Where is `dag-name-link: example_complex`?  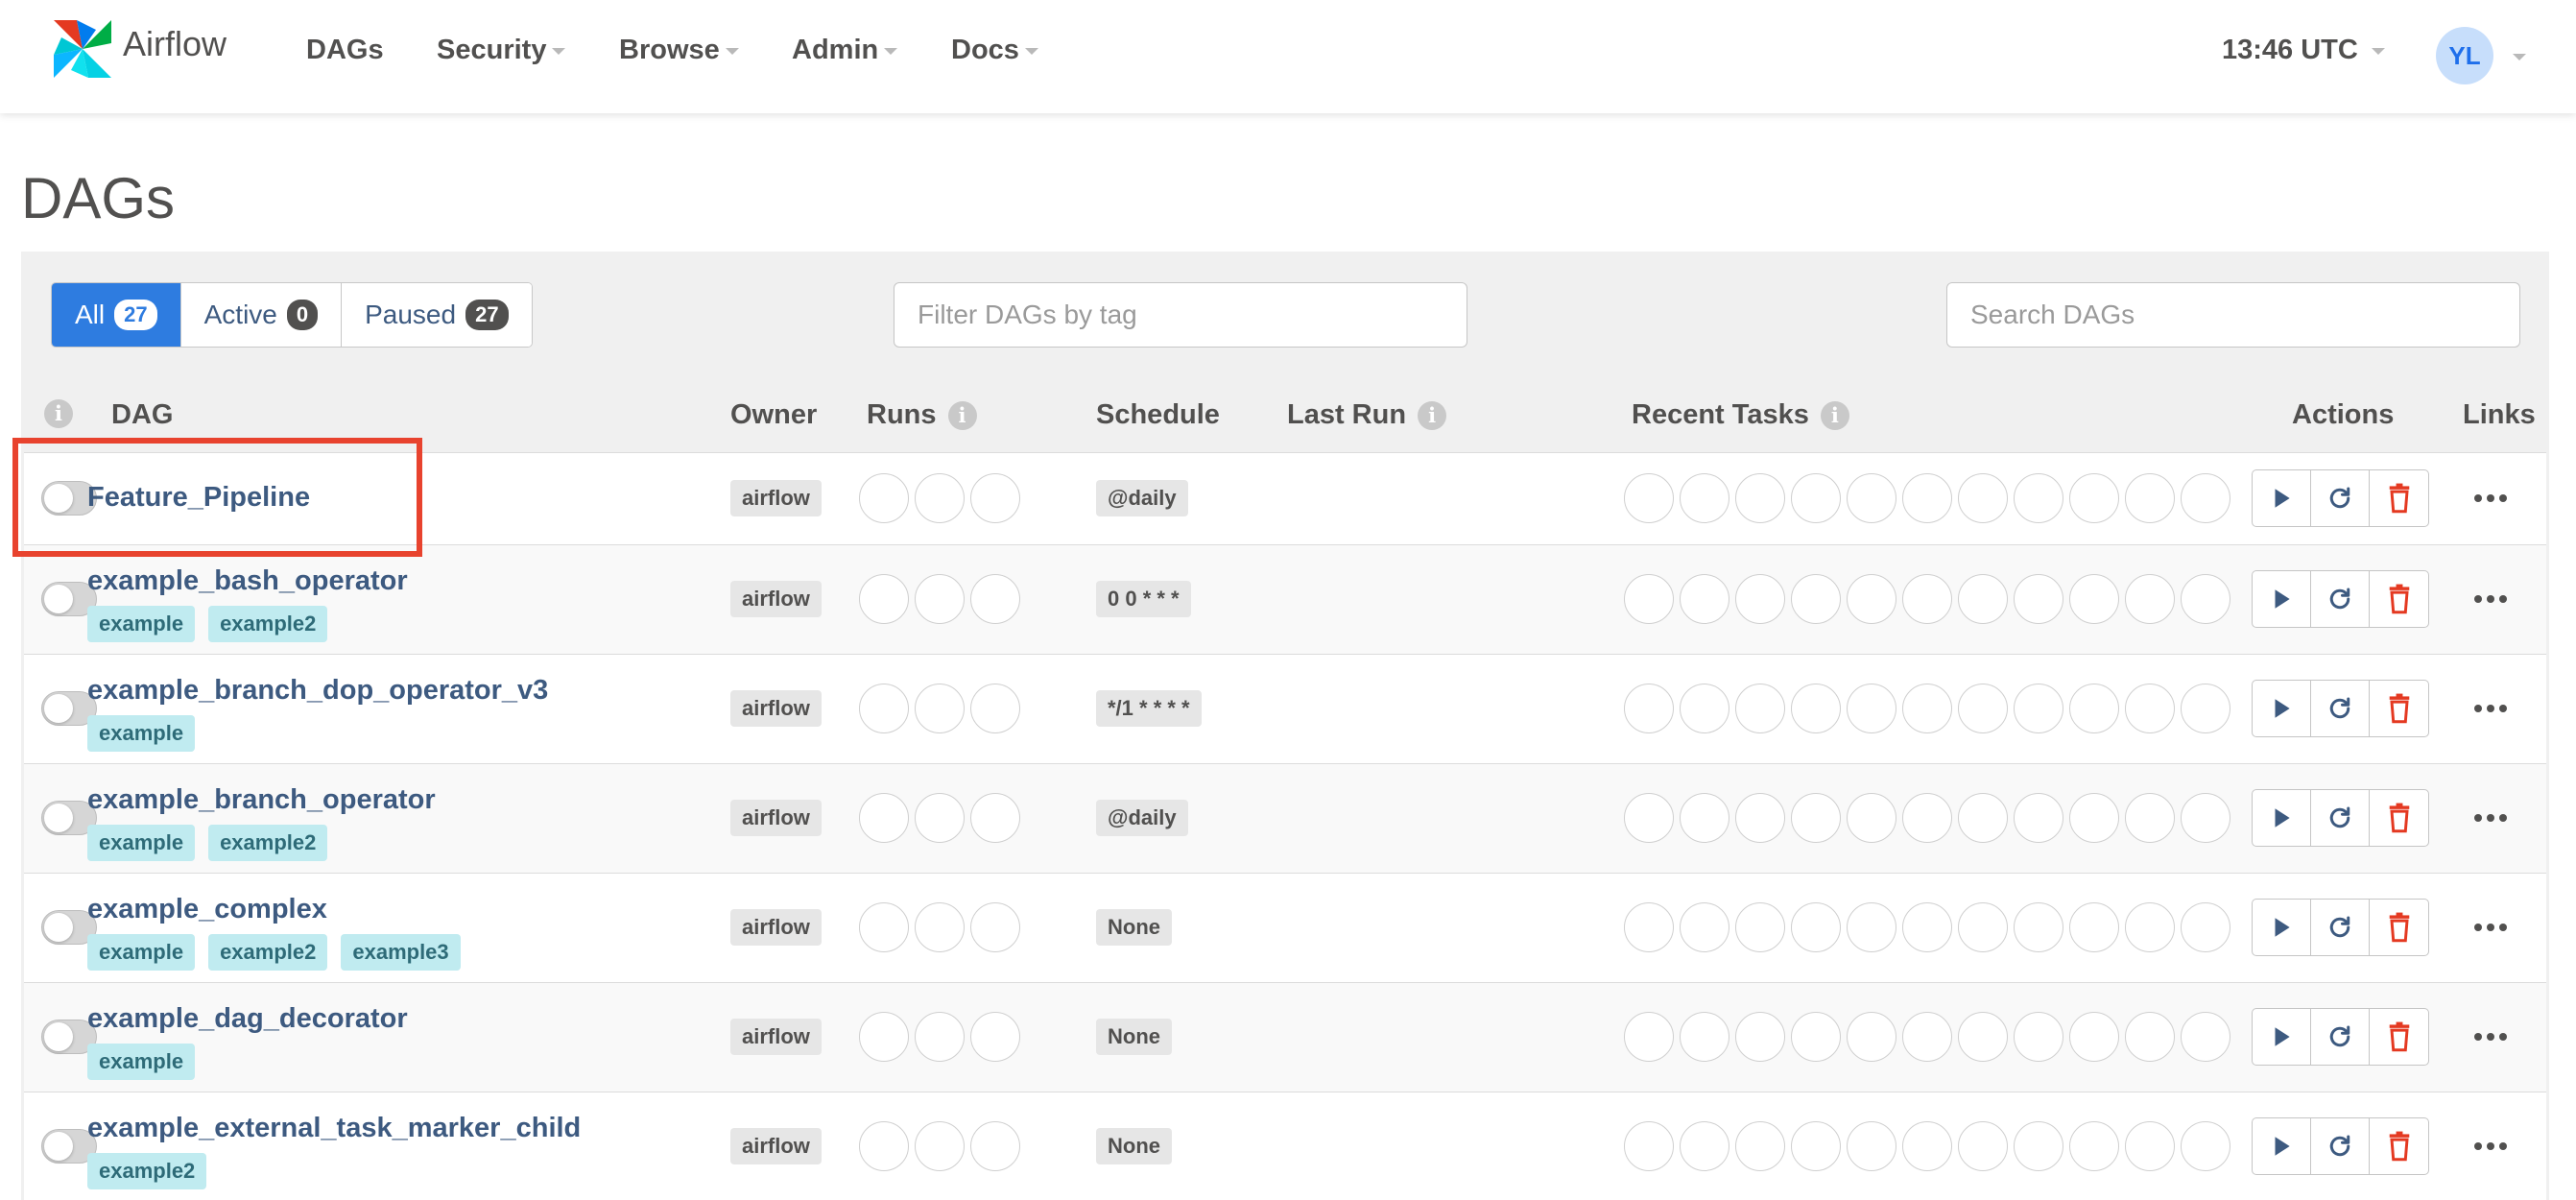 dag-name-link: example_complex is located at coordinates (207, 909).